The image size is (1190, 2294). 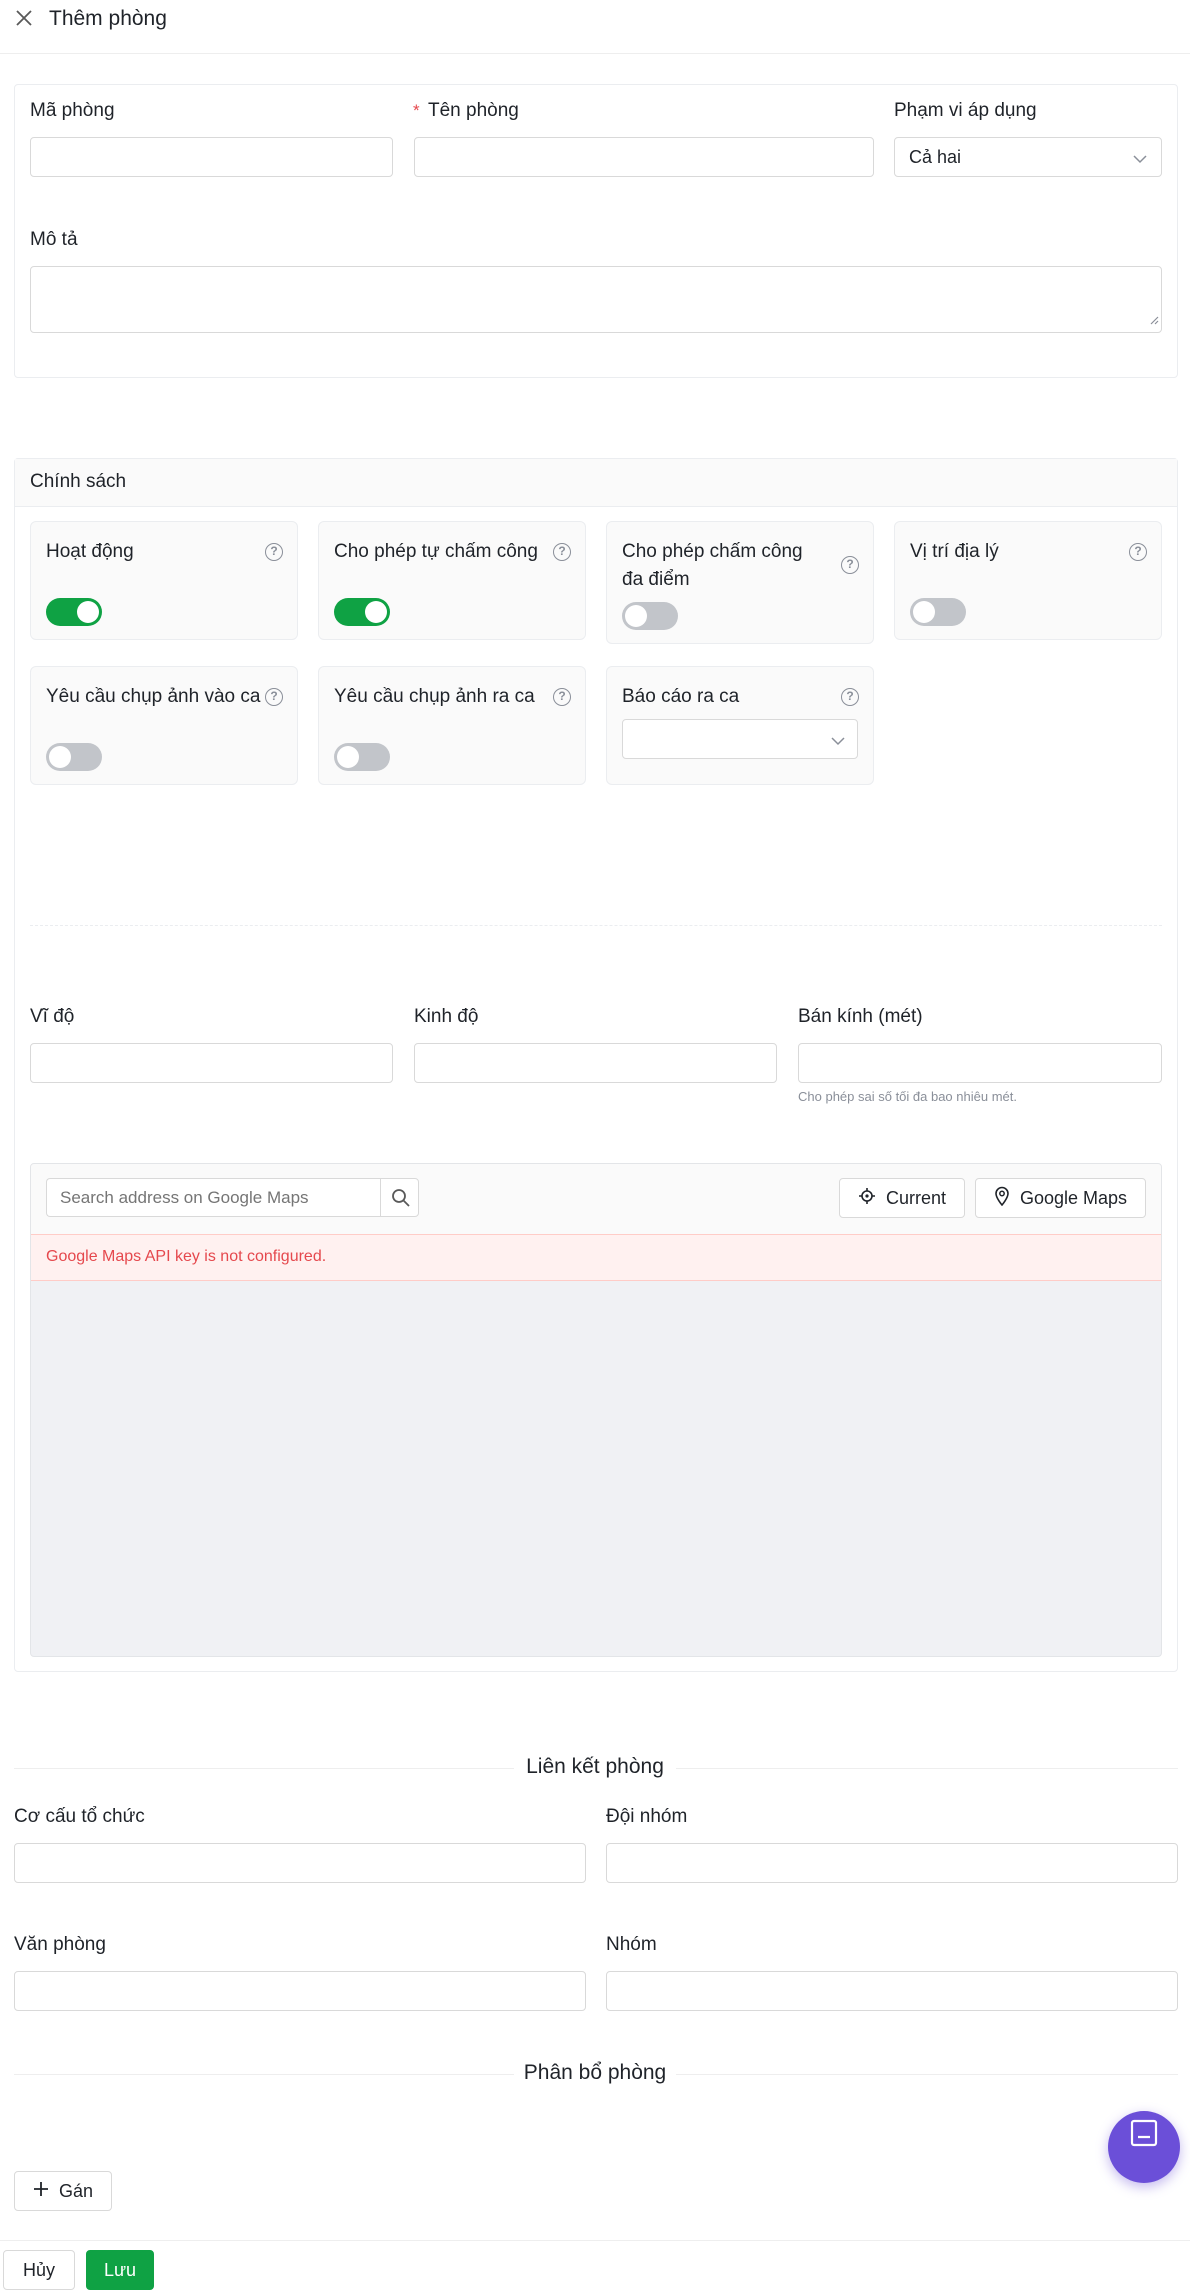 I want to click on policy-card-label: Báo cáo ra ca, so click(x=681, y=696).